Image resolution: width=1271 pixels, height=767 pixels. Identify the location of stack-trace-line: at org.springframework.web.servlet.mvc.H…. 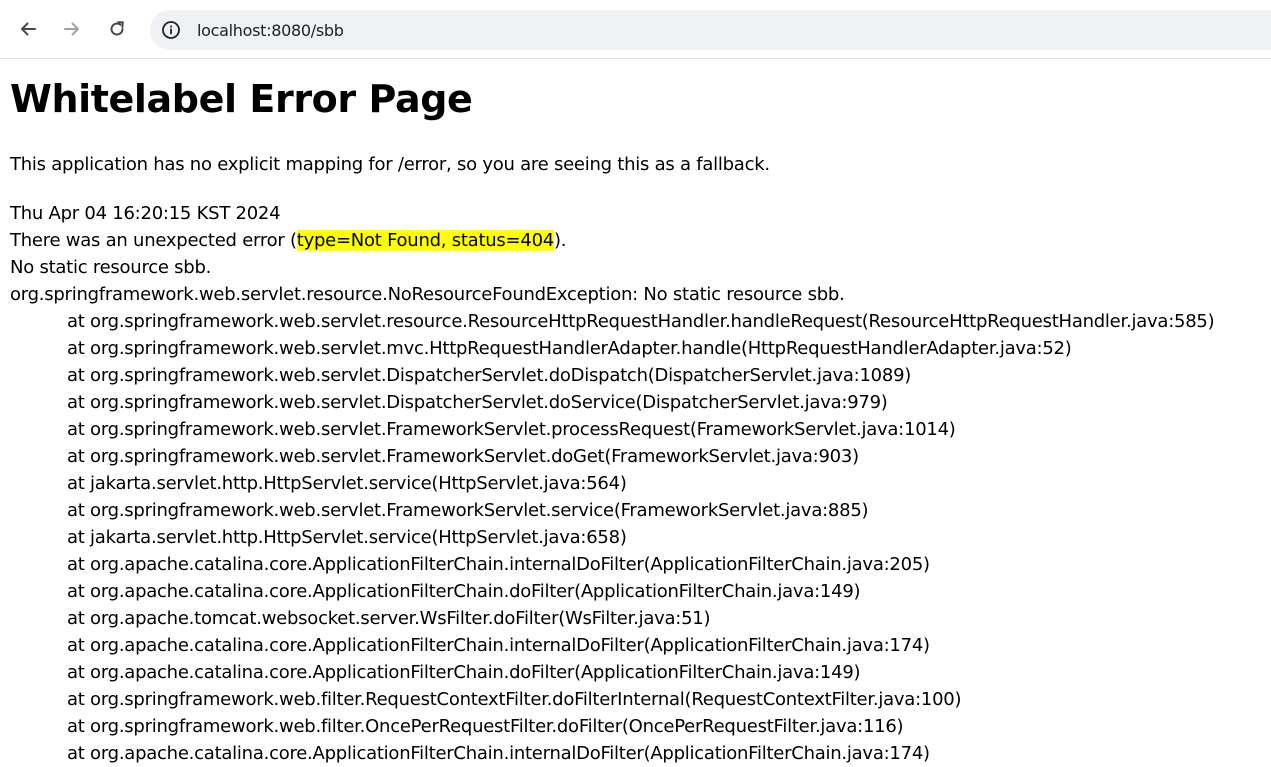
(569, 348).